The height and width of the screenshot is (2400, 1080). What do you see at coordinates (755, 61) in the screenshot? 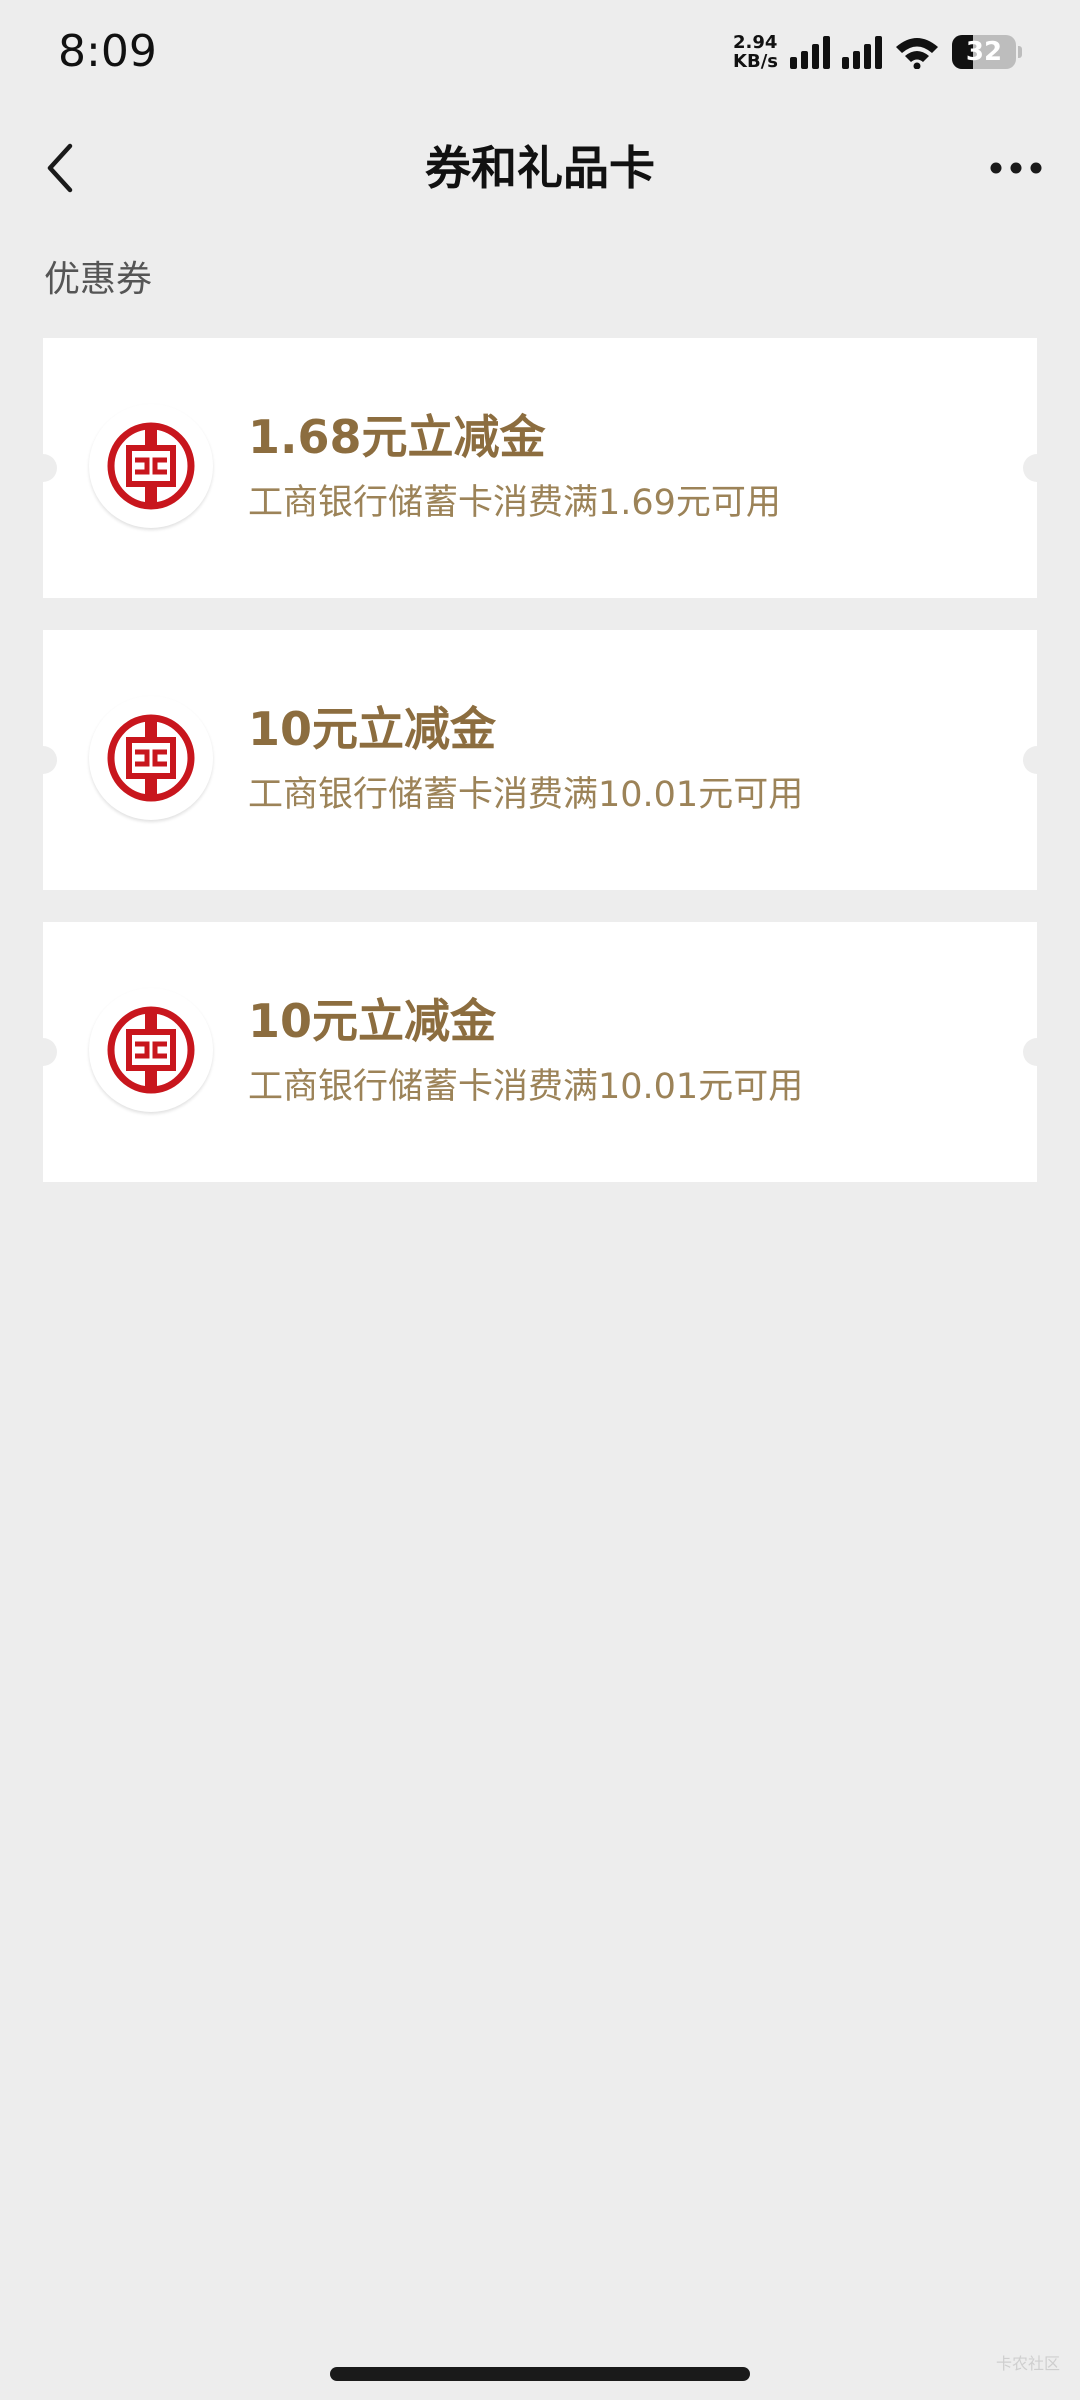
I see `network-speed-unit: KB/s` at bounding box center [755, 61].